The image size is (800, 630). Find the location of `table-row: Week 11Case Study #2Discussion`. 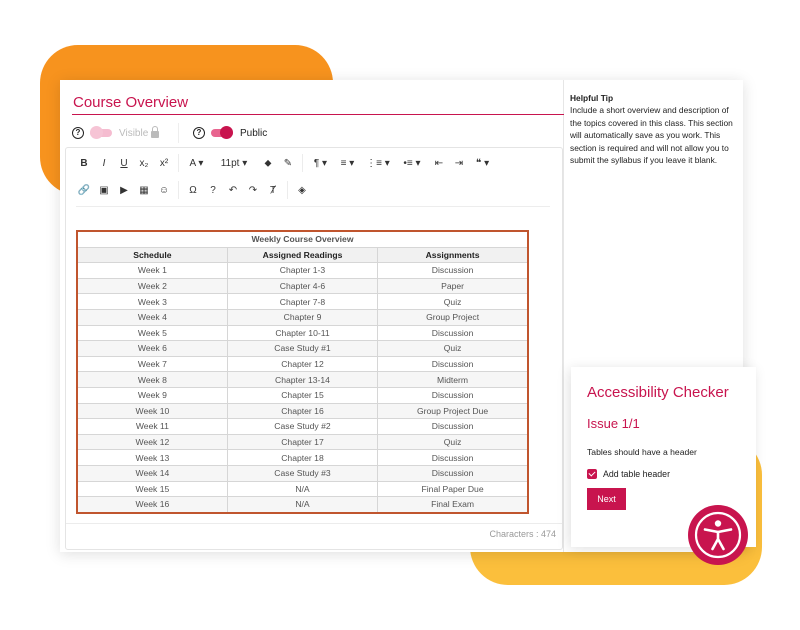

table-row: Week 11Case Study #2Discussion is located at coordinates (302, 427).